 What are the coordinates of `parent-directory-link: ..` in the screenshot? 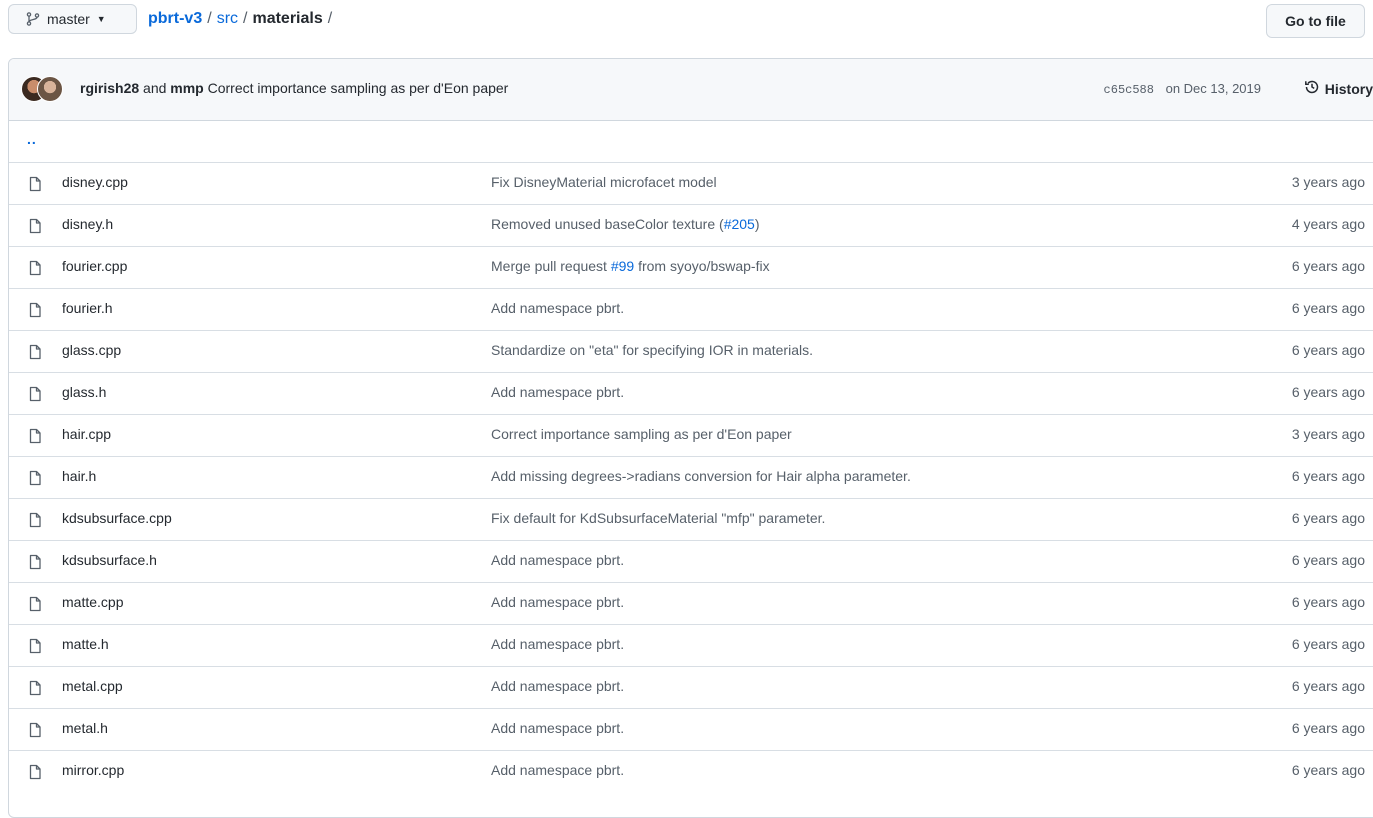 It's located at (32, 139).